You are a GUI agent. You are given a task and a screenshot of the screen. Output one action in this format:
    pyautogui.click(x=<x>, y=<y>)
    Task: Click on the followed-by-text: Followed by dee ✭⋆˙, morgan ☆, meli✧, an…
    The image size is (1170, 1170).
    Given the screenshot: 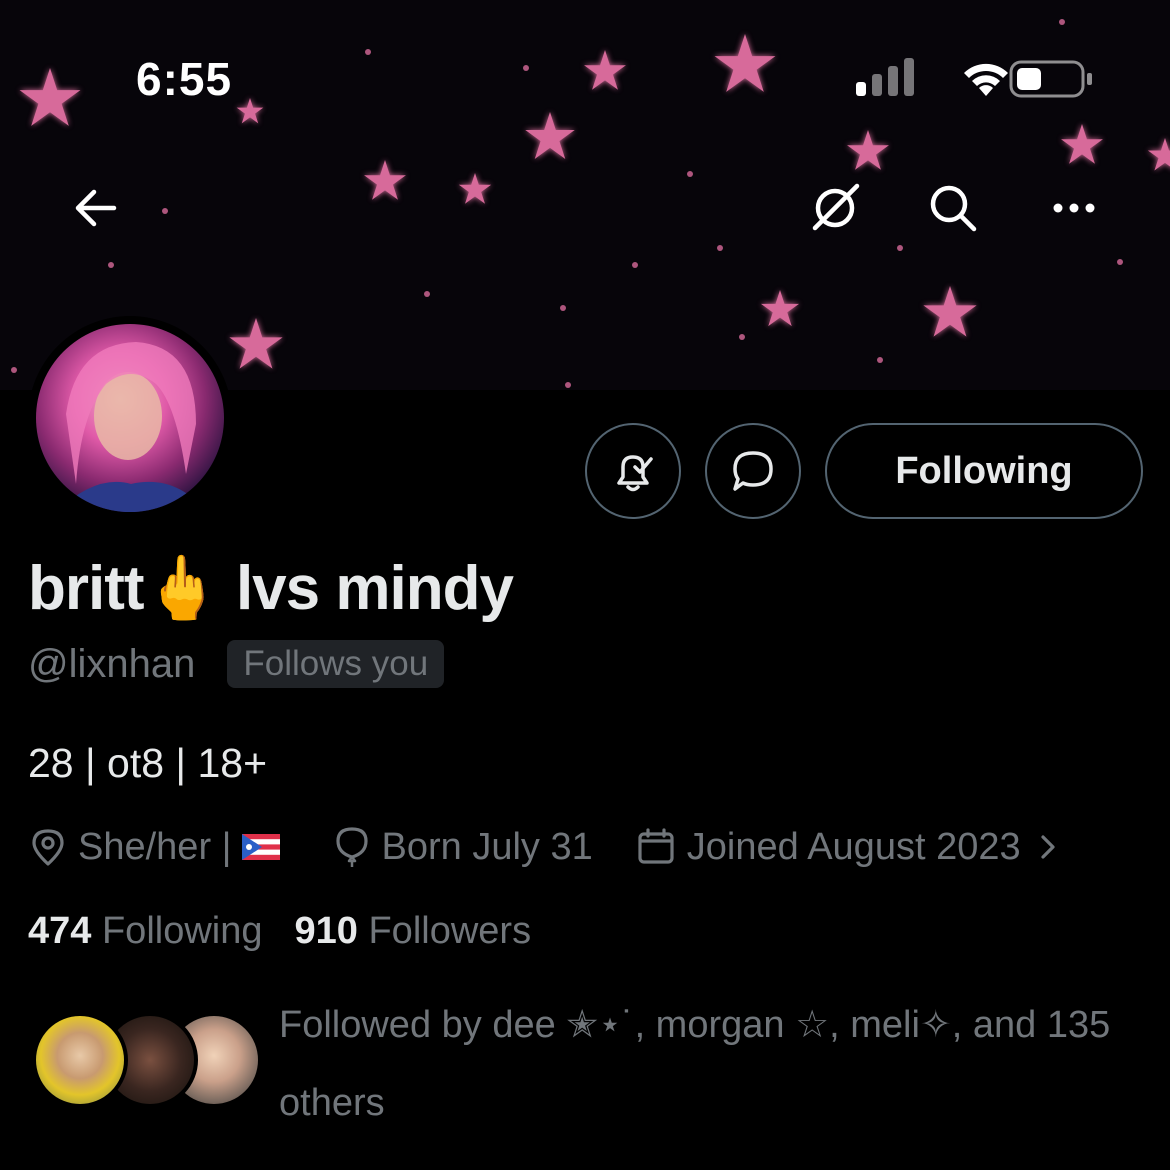 What is the action you would take?
    pyautogui.click(x=714, y=1064)
    